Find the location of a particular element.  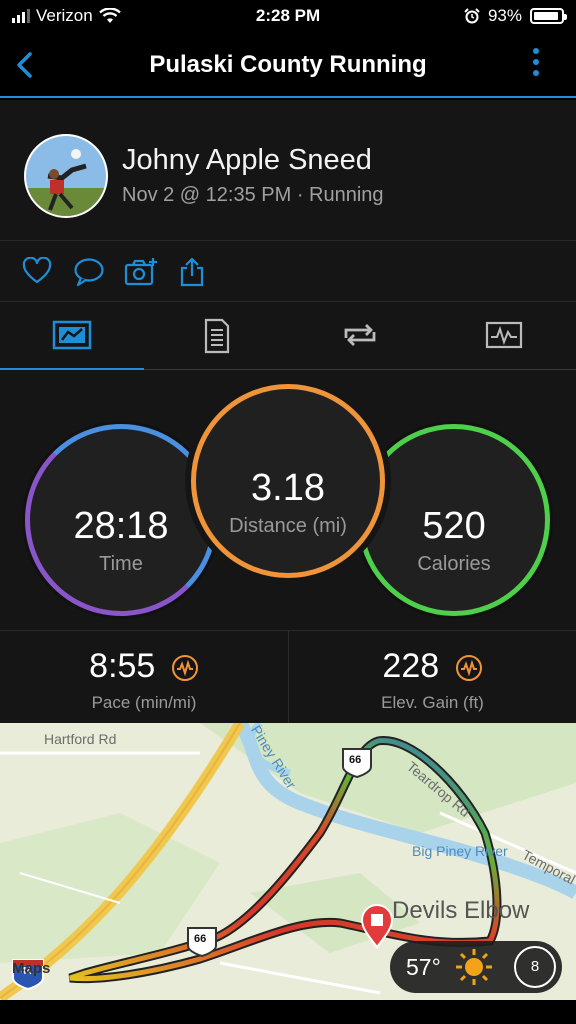

share-icon is located at coordinates (192, 272).